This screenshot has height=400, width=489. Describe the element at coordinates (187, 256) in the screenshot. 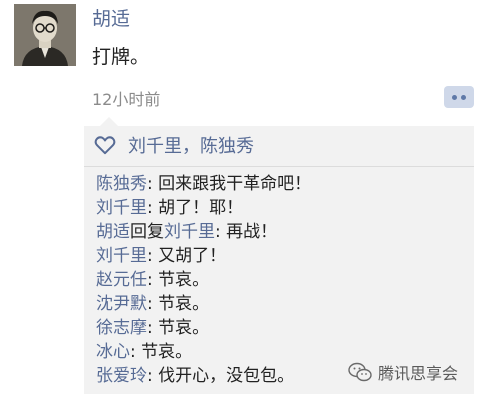

I see `comment-text: : 又胡了！` at that location.